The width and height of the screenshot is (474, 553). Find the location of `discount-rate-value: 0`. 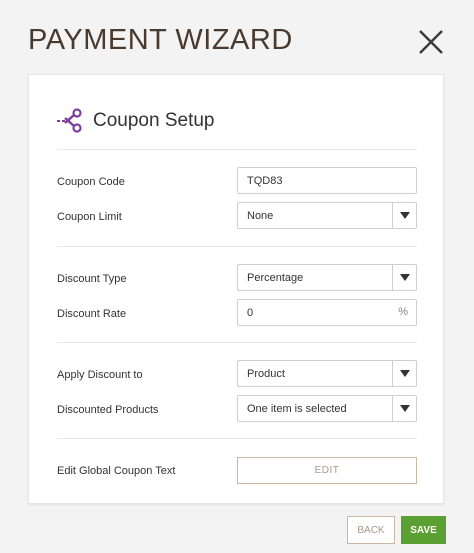

discount-rate-value: 0 is located at coordinates (250, 312).